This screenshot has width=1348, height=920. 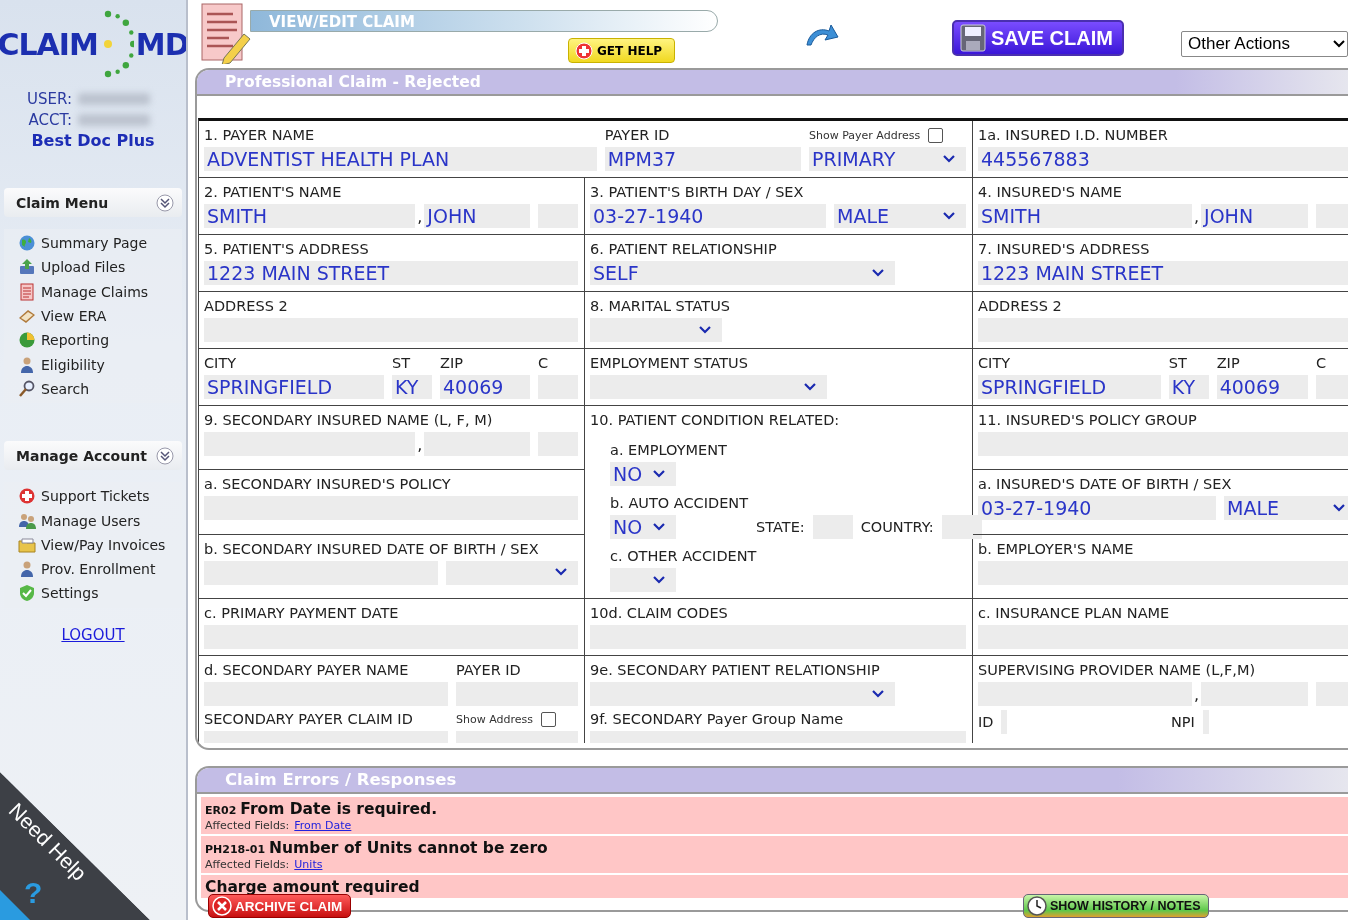 What do you see at coordinates (683, 556) in the screenshot?
I see `field-label: c. OTHER ACCIDENT` at bounding box center [683, 556].